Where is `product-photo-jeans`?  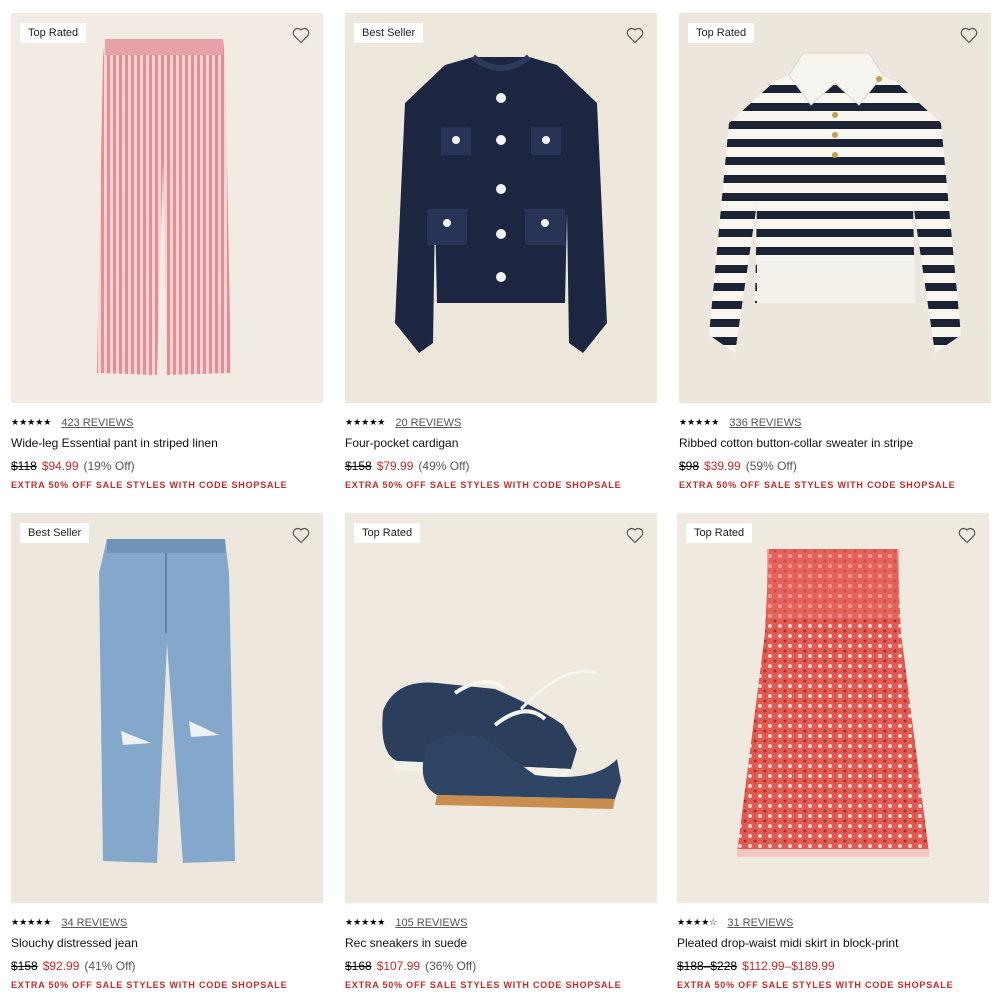 product-photo-jeans is located at coordinates (167, 708).